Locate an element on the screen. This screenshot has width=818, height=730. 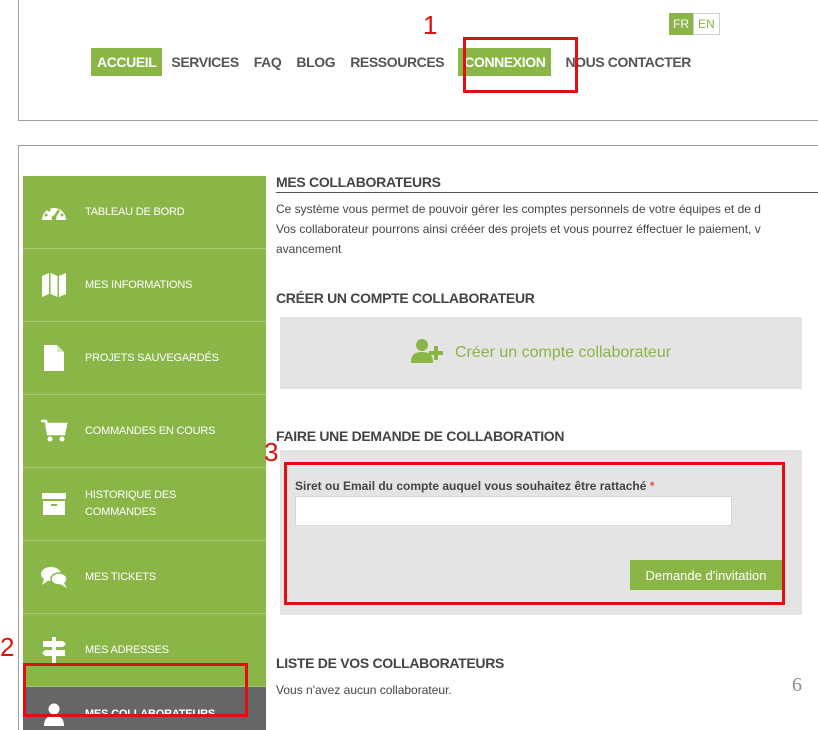
language-switcher: FR EN is located at coordinates (694, 24).